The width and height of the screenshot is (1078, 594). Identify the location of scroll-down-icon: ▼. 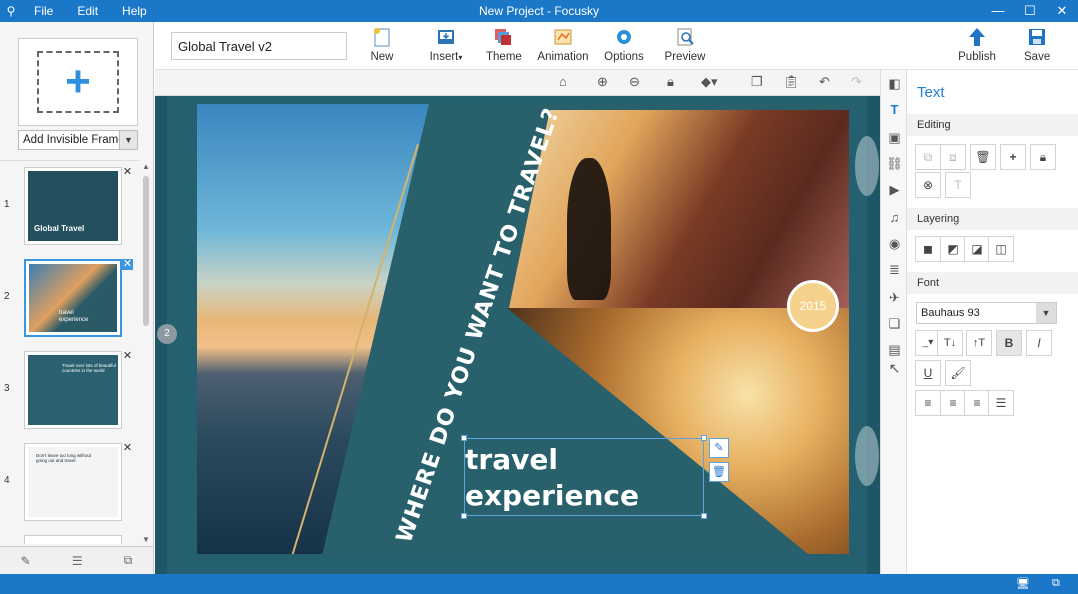
(146, 539).